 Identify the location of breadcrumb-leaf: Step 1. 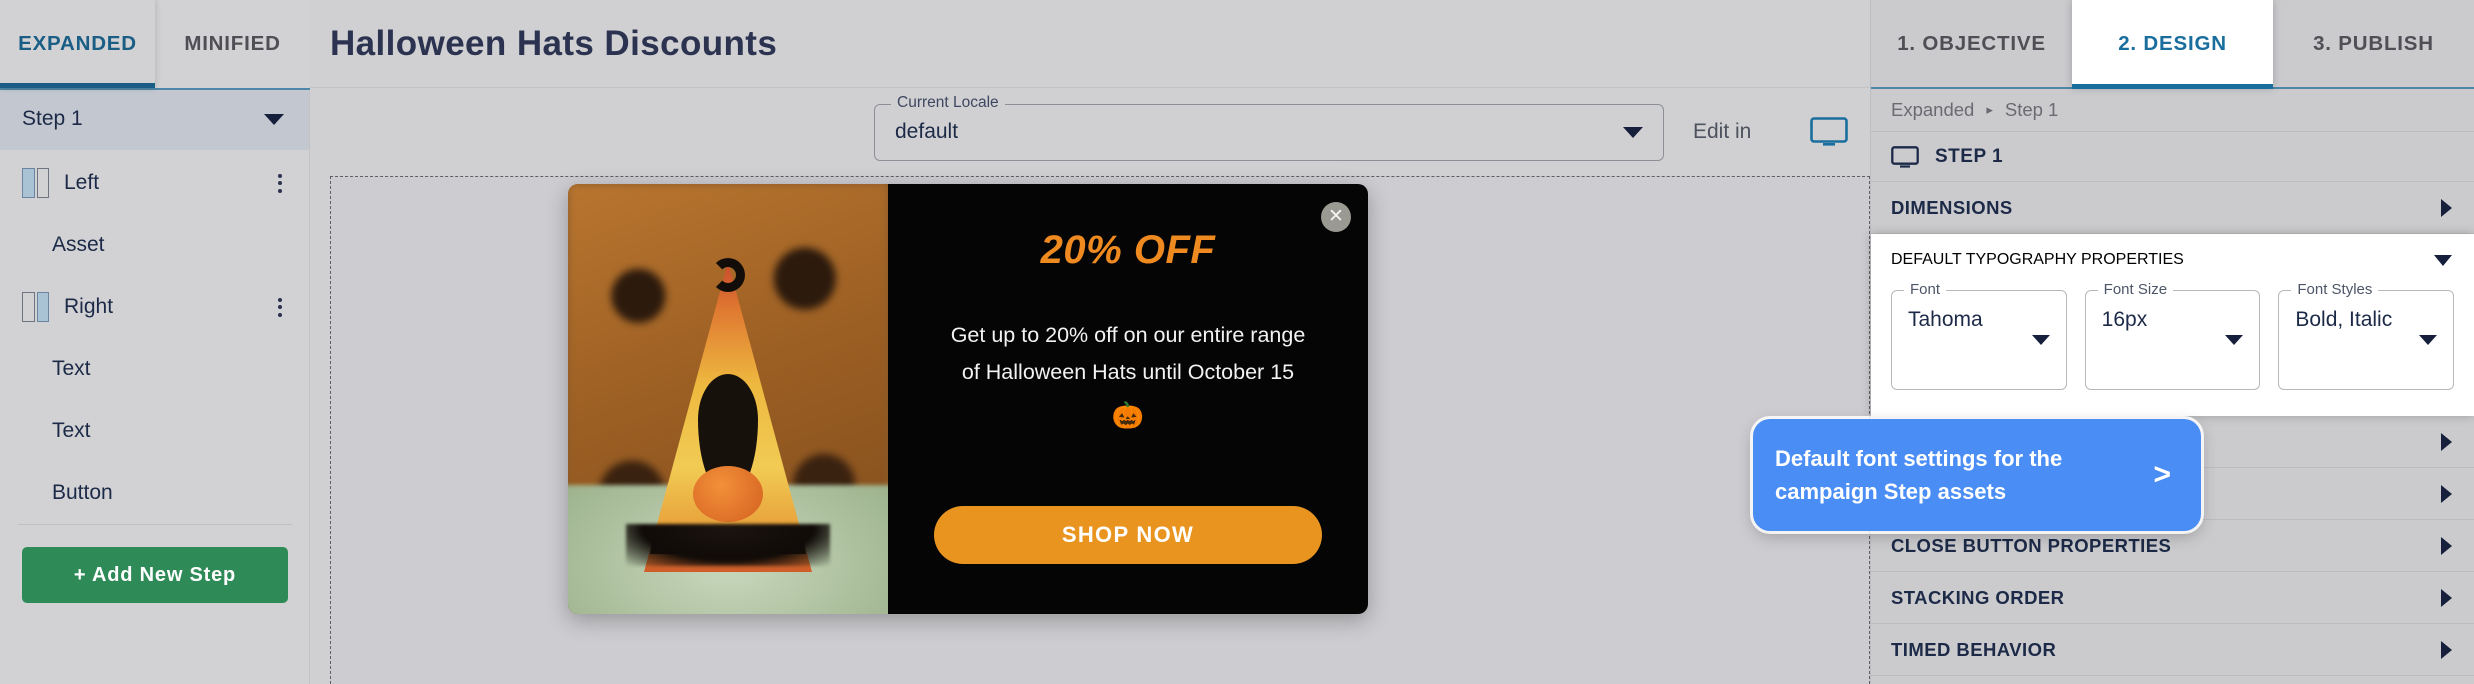
(2032, 110).